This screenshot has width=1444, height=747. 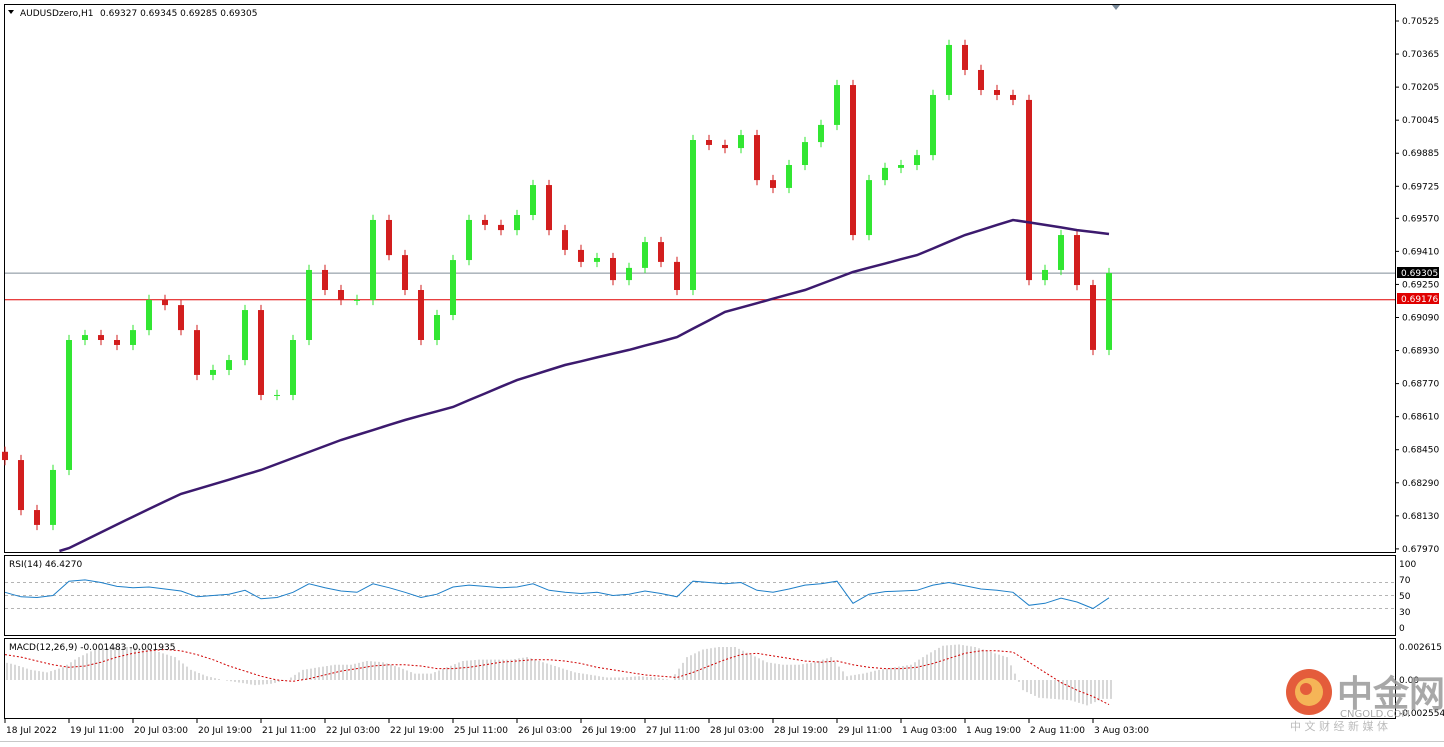 What do you see at coordinates (1121, 731) in the screenshot?
I see `time-tick-label: 3 Aug 03:00` at bounding box center [1121, 731].